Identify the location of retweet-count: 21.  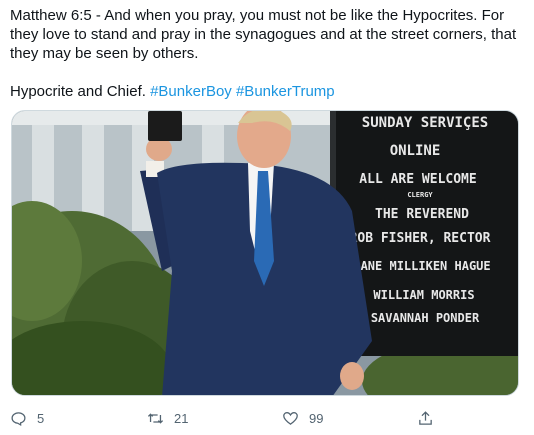
(181, 418).